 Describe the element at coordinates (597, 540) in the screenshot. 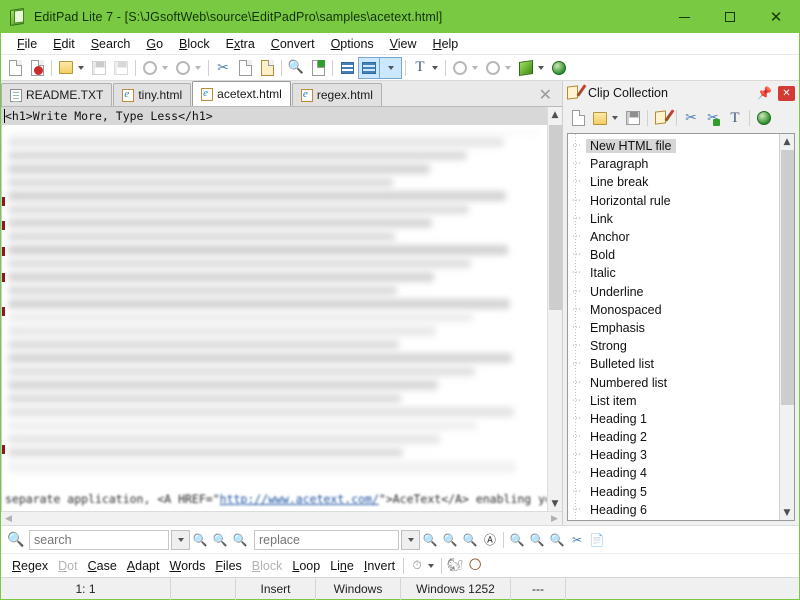

I see `preview-icon: 📄` at that location.